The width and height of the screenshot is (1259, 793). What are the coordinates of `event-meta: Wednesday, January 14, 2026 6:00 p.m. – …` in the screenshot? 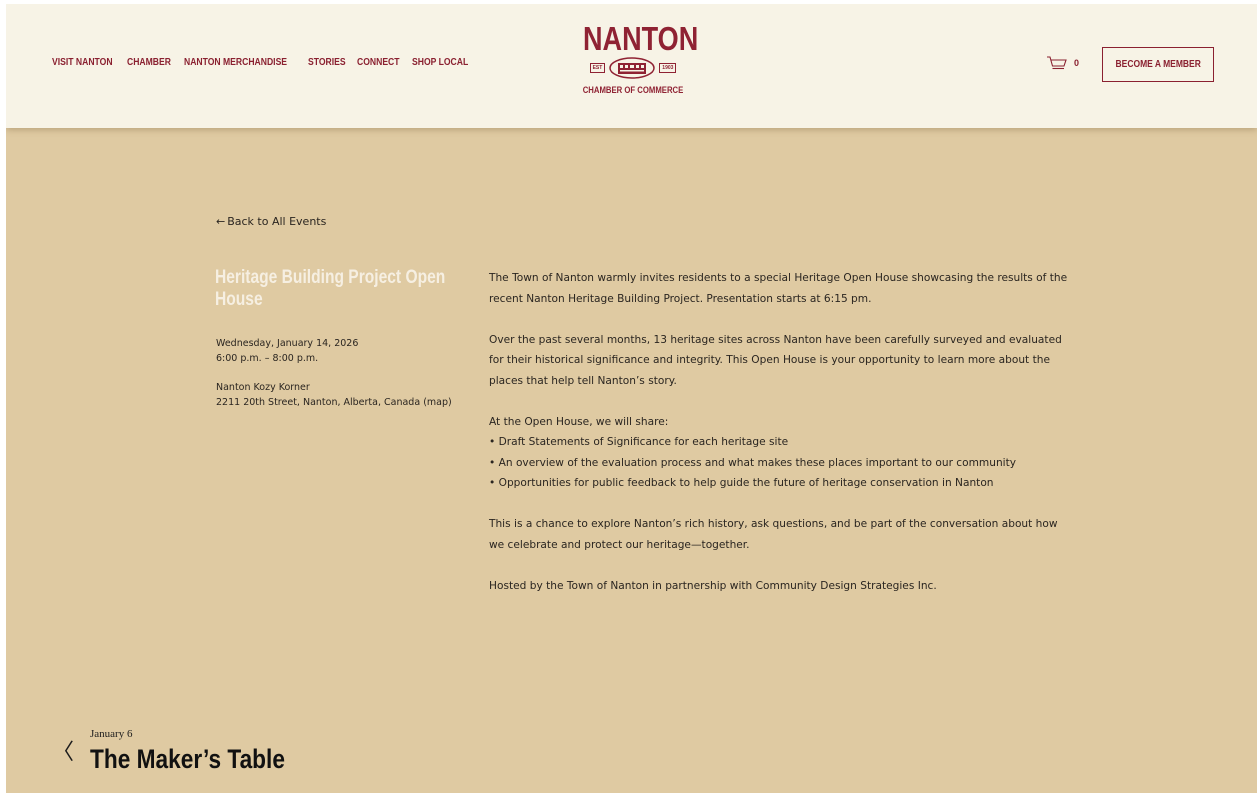 It's located at (343, 373).